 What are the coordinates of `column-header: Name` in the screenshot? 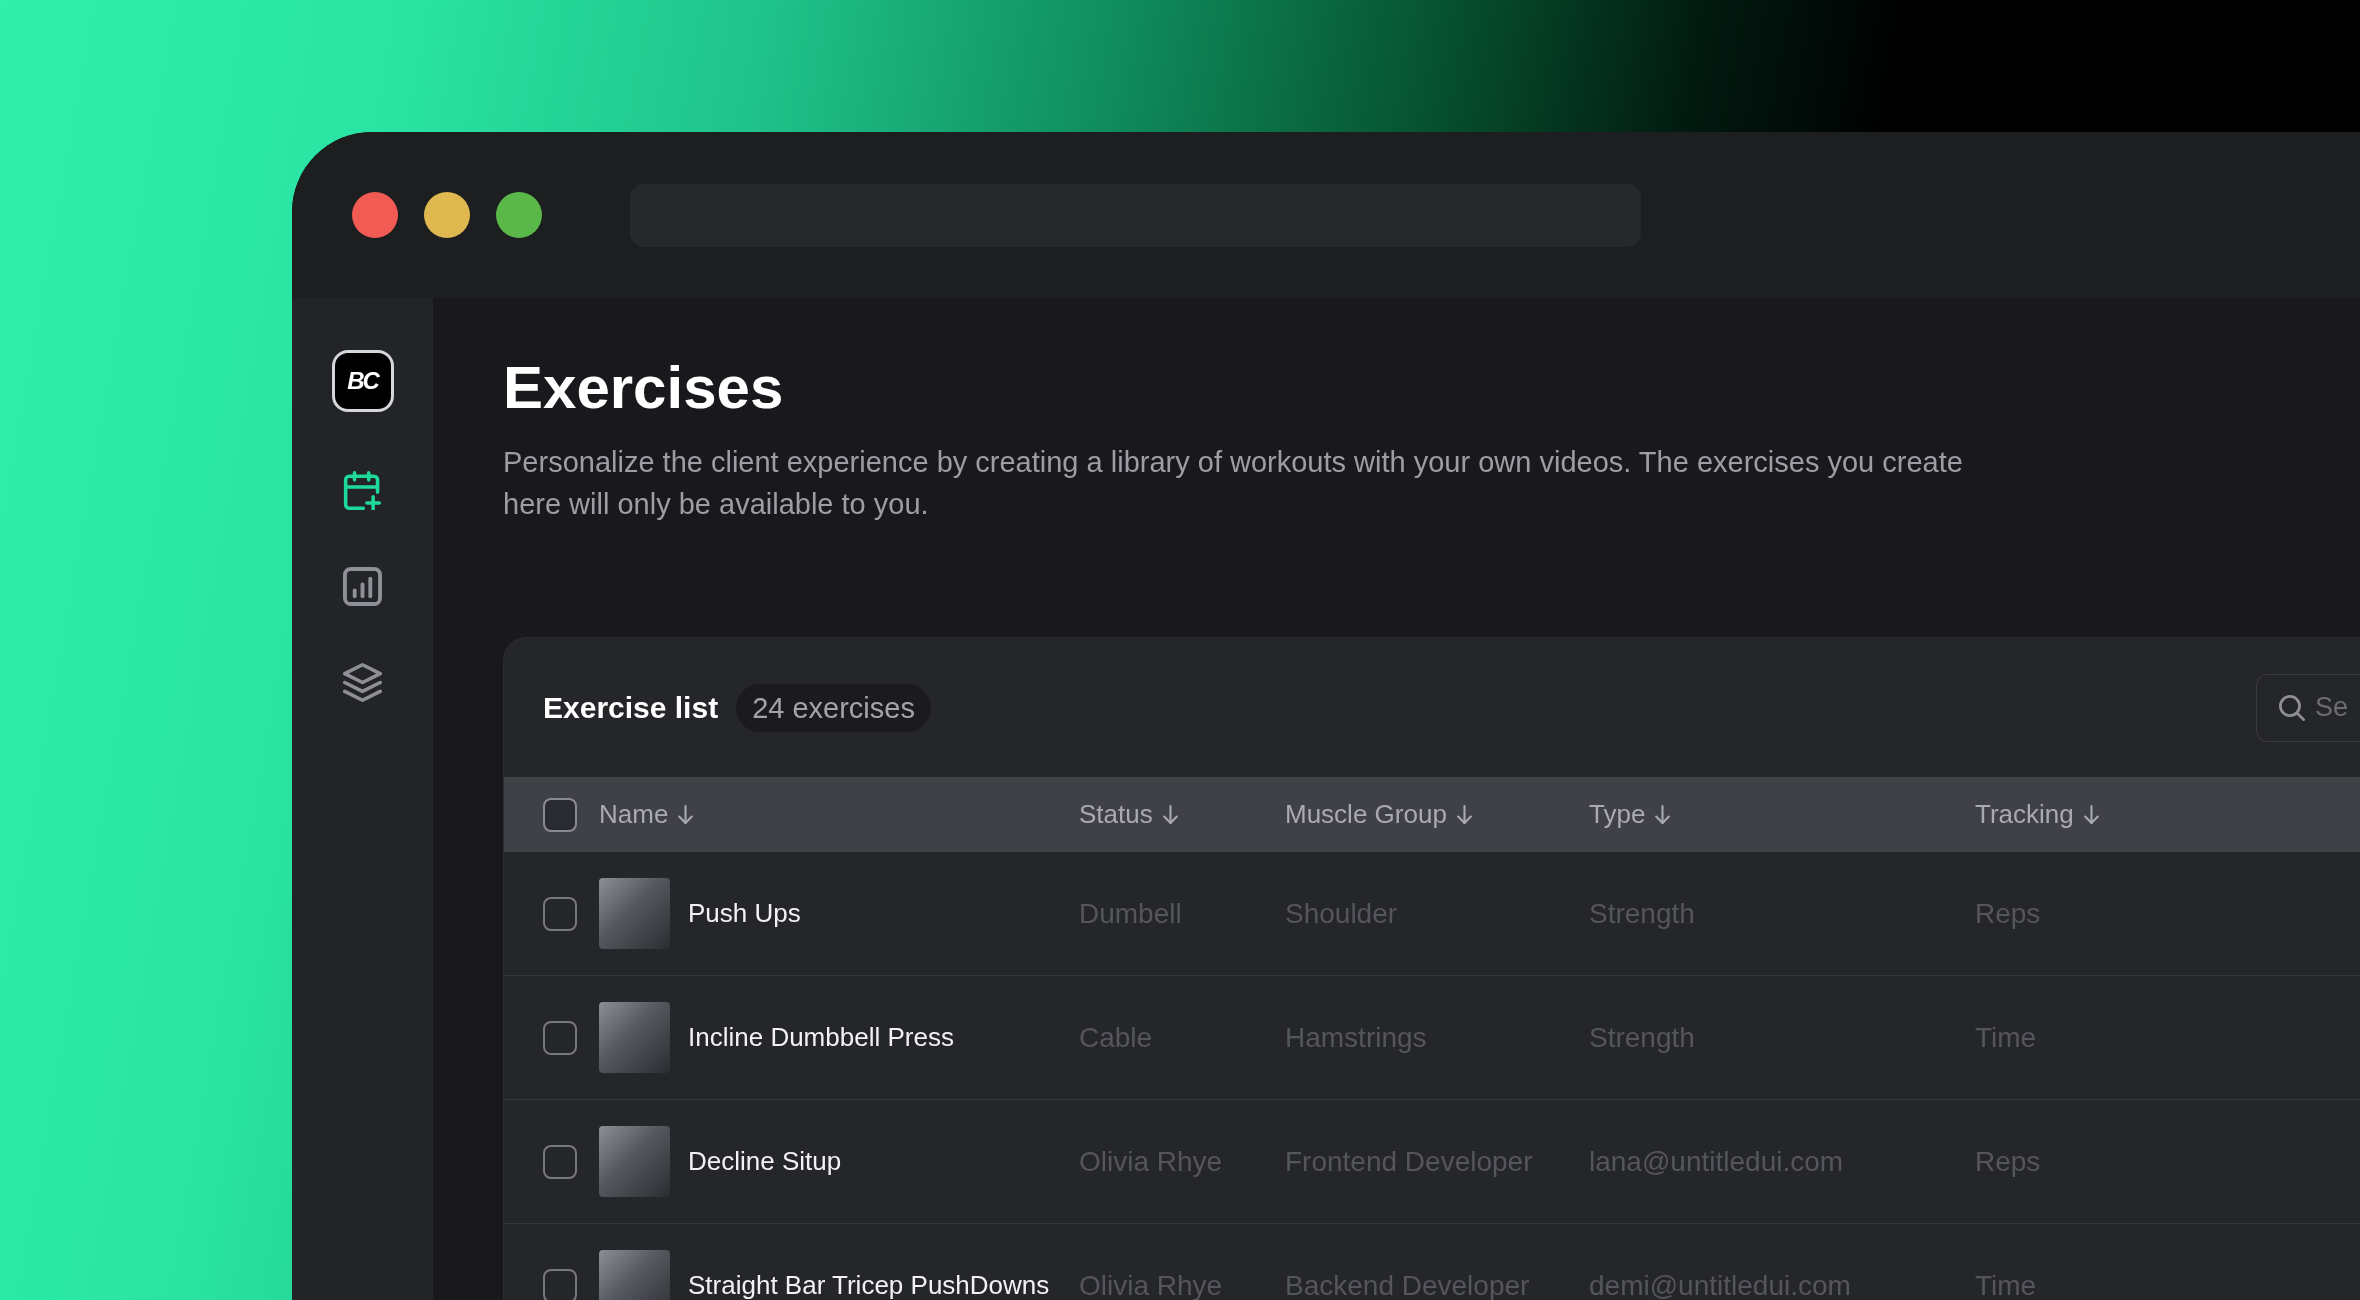 It's located at (646, 814).